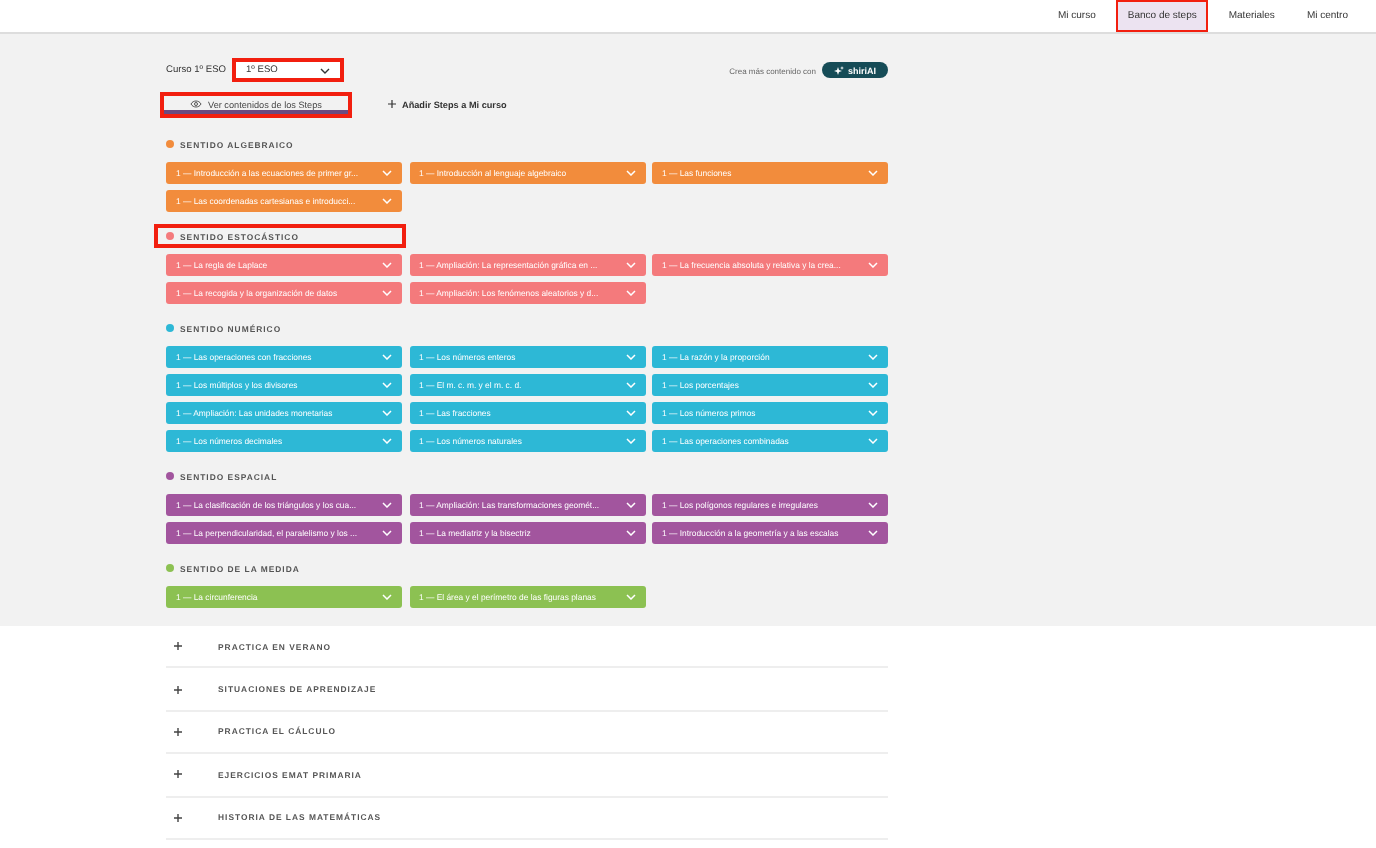  I want to click on sparkle-icon, so click(838, 70).